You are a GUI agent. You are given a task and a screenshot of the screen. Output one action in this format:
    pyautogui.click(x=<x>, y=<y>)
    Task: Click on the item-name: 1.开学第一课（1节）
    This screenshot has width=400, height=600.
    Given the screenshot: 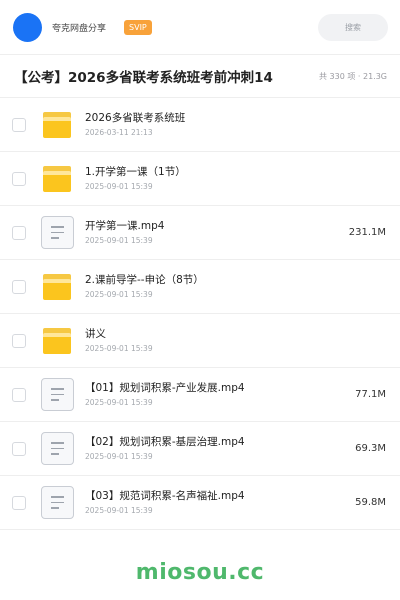 What is the action you would take?
    pyautogui.click(x=135, y=172)
    